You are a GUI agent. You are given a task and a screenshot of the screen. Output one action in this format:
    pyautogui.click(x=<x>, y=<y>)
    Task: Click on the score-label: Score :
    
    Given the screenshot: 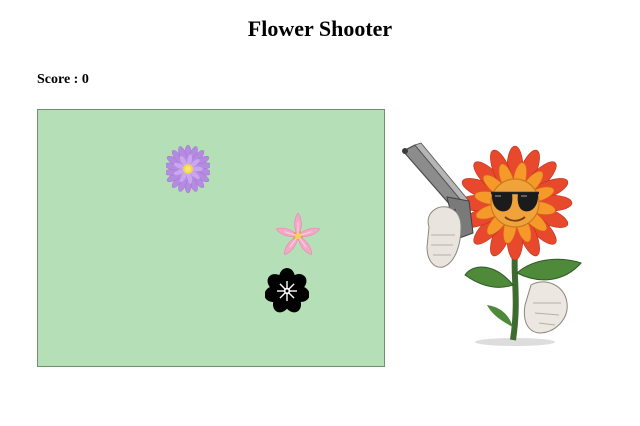 What is the action you would take?
    pyautogui.click(x=59, y=79)
    